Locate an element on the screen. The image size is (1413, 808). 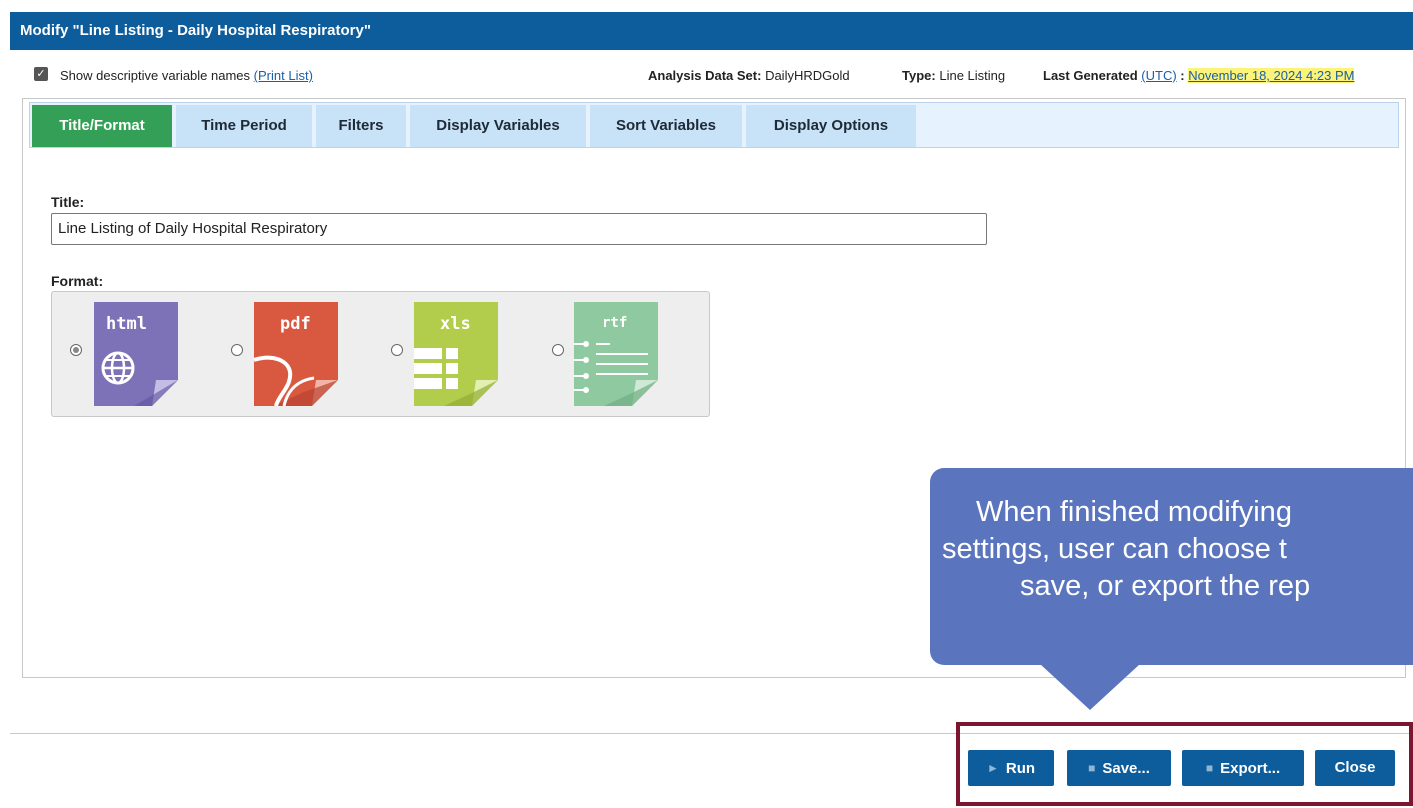
callout-line-3: save, or export the rep is located at coordinates (1165, 586).